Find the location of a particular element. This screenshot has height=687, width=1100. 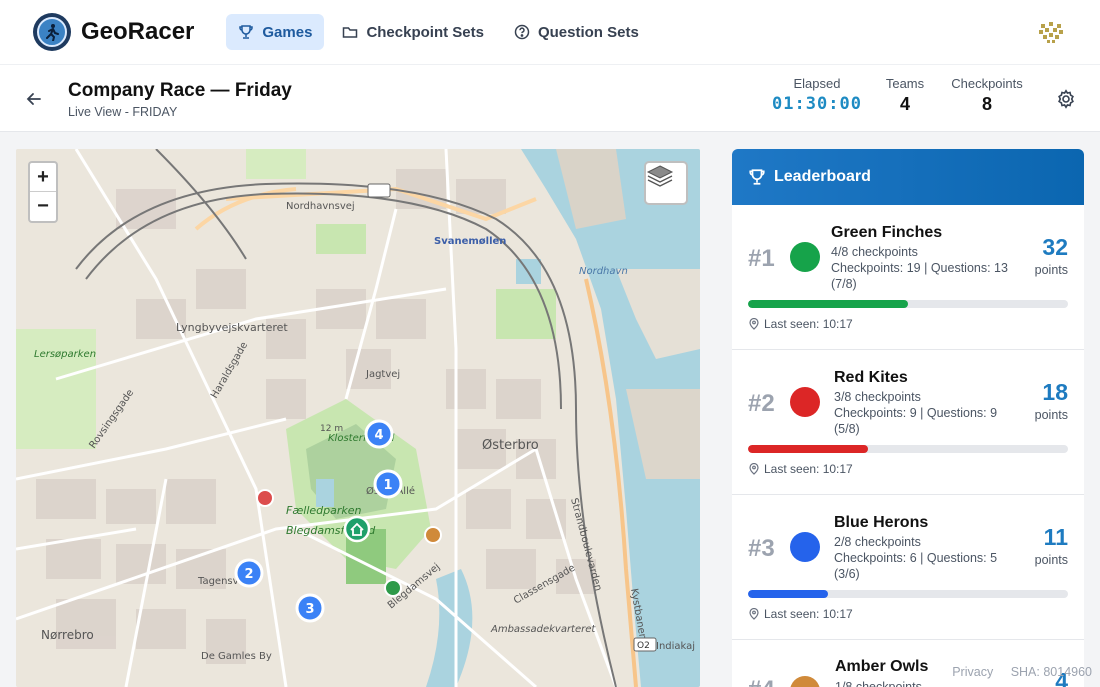

team-rank: #2 is located at coordinates (761, 403).